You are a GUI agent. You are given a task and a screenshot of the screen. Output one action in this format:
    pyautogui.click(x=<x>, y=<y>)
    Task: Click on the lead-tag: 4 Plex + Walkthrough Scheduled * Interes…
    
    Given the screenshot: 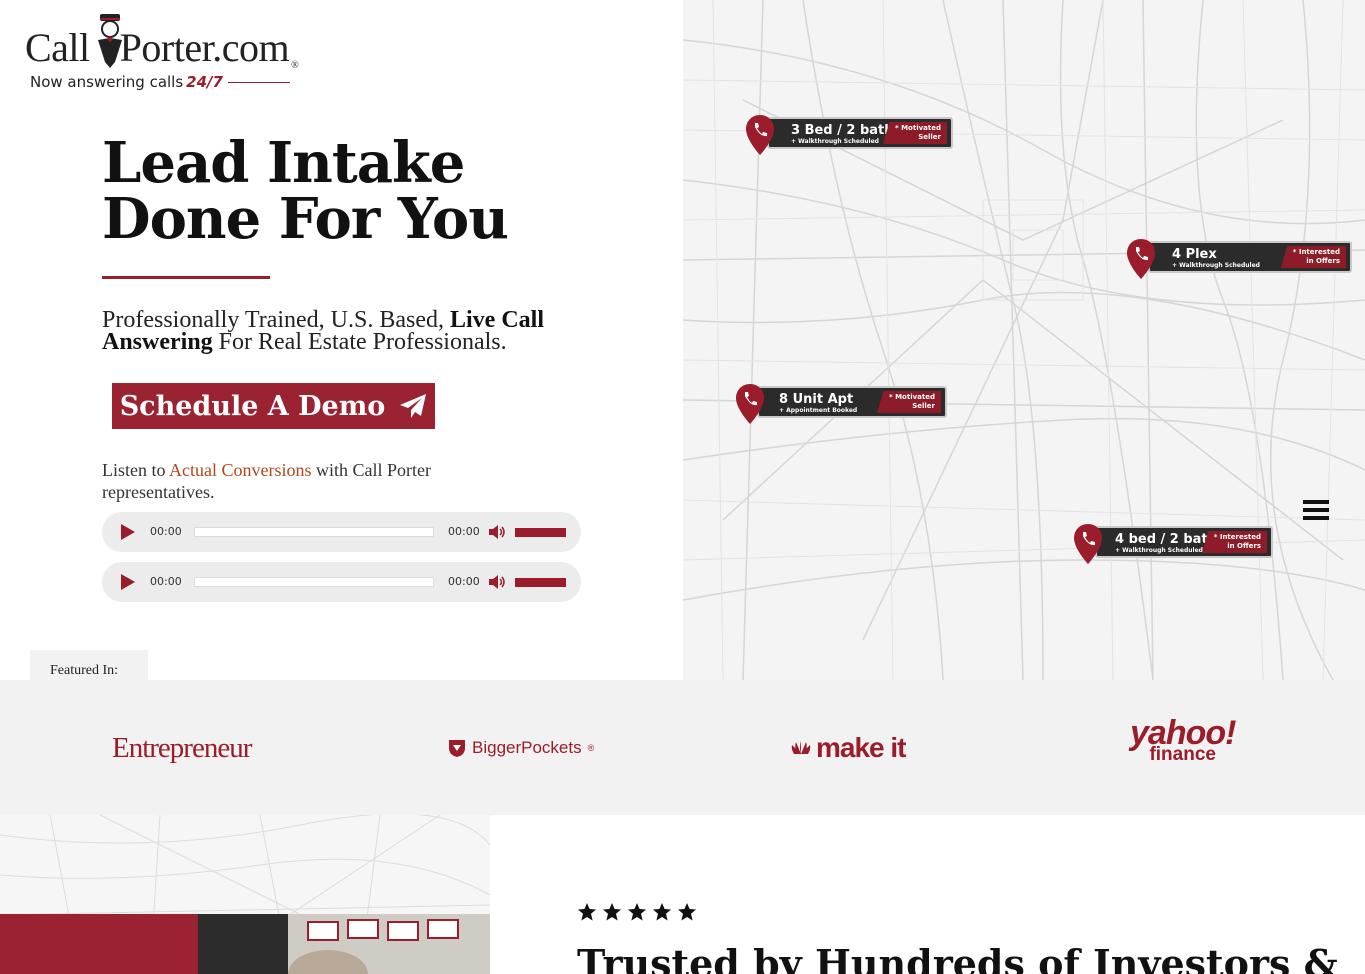 What is the action you would take?
    pyautogui.click(x=1250, y=257)
    